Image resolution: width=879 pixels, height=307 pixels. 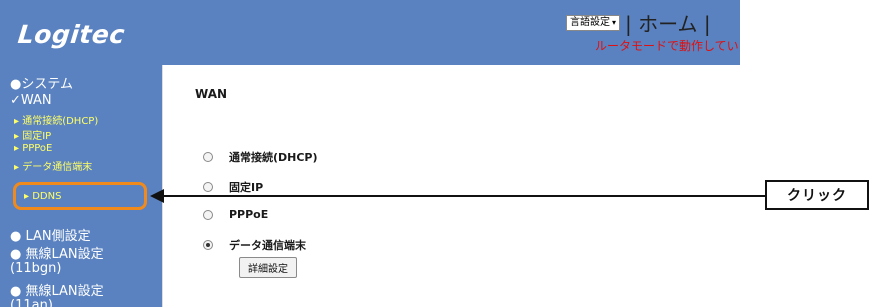 What do you see at coordinates (667, 46) in the screenshot?
I see `mode-message: ルータモードで動作しています。` at bounding box center [667, 46].